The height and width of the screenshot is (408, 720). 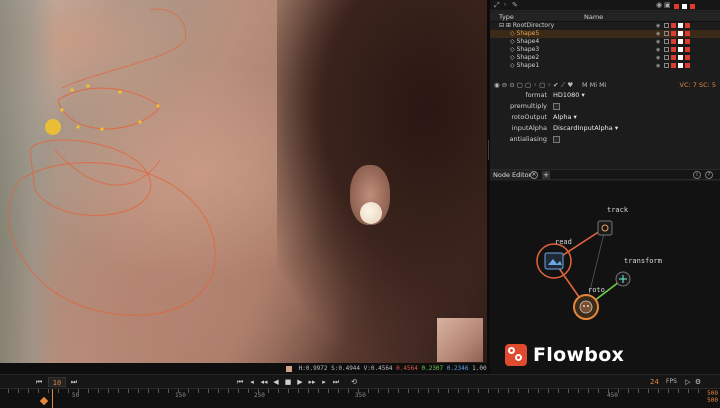 I want to click on loop-icon: ⟲, so click(x=354, y=382).